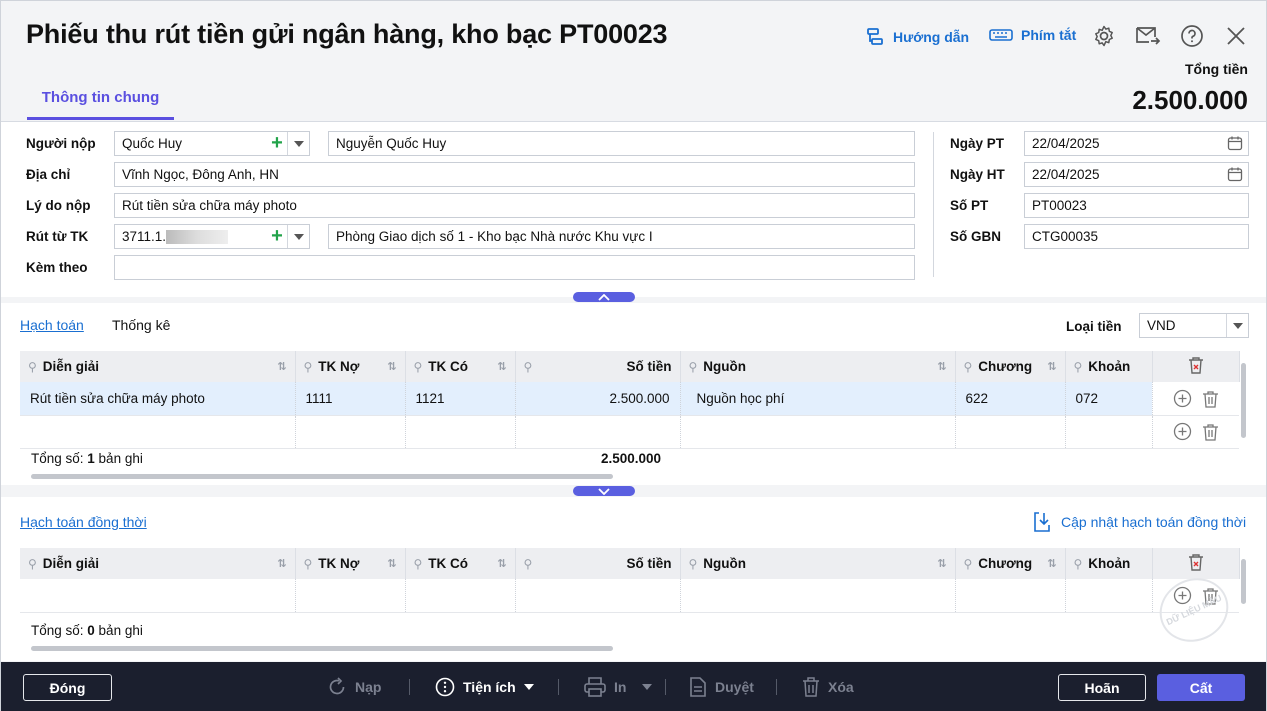 The height and width of the screenshot is (711, 1267). I want to click on tab-accounting: Hạch toán, so click(52, 325).